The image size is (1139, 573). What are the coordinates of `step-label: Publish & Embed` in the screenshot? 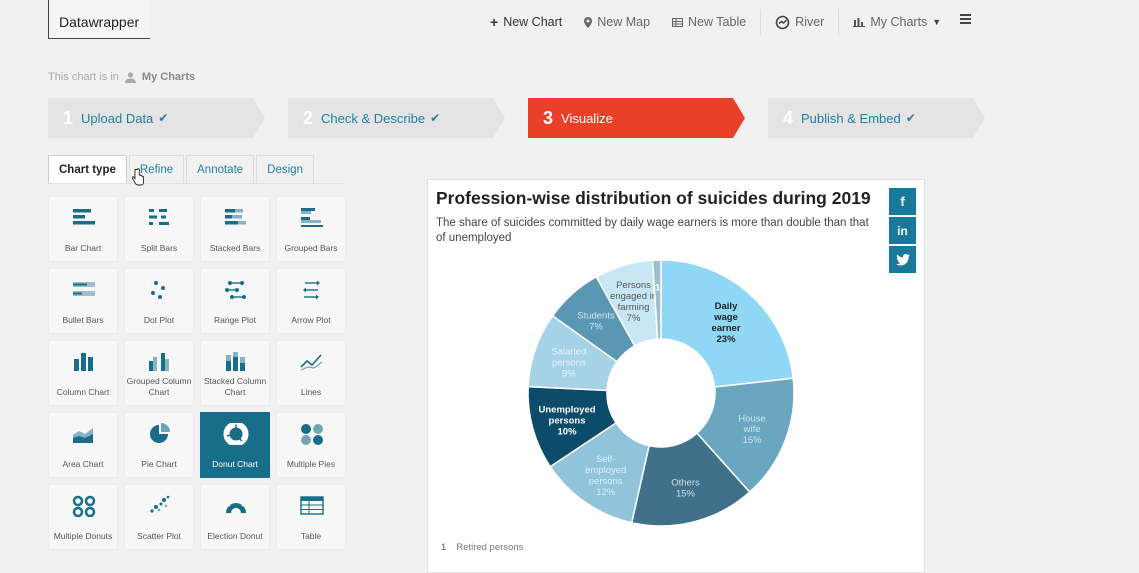 It's located at (851, 118).